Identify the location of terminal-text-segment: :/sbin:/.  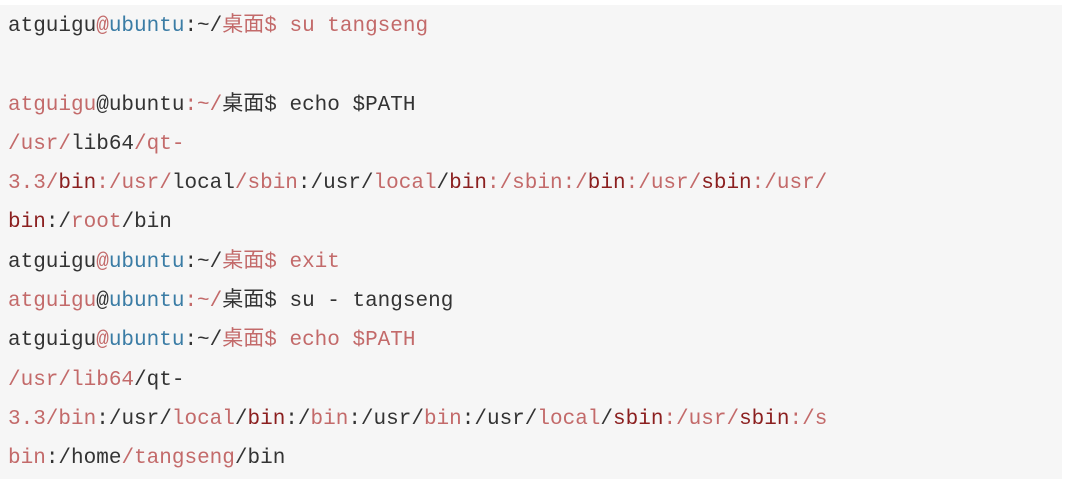
(537, 184).